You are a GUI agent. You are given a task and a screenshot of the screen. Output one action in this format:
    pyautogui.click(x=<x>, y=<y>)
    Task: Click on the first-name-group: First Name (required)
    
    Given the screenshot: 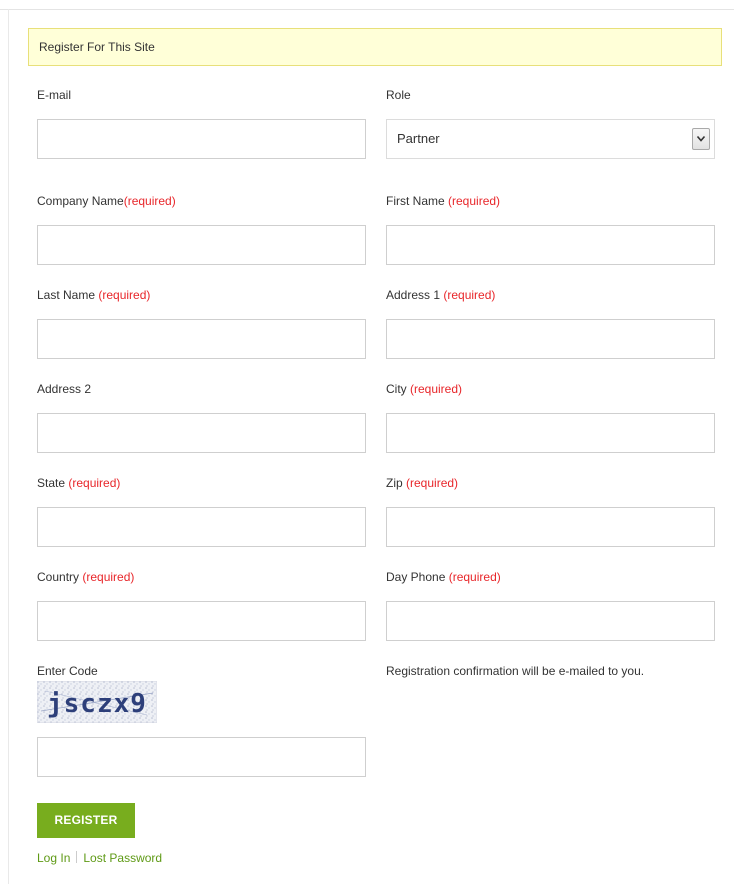 What is the action you would take?
    pyautogui.click(x=551, y=229)
    